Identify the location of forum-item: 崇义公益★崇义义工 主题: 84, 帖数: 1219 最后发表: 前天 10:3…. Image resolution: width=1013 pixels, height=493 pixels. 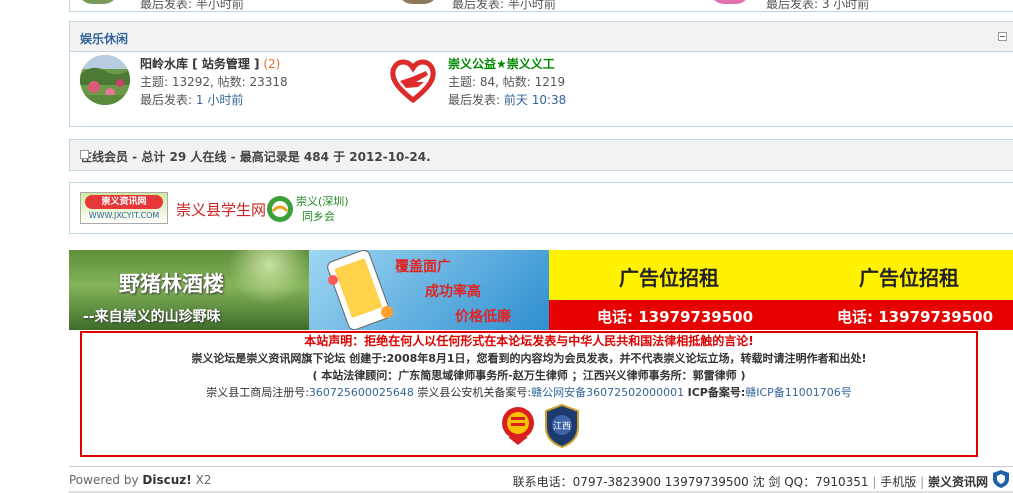
(548, 81).